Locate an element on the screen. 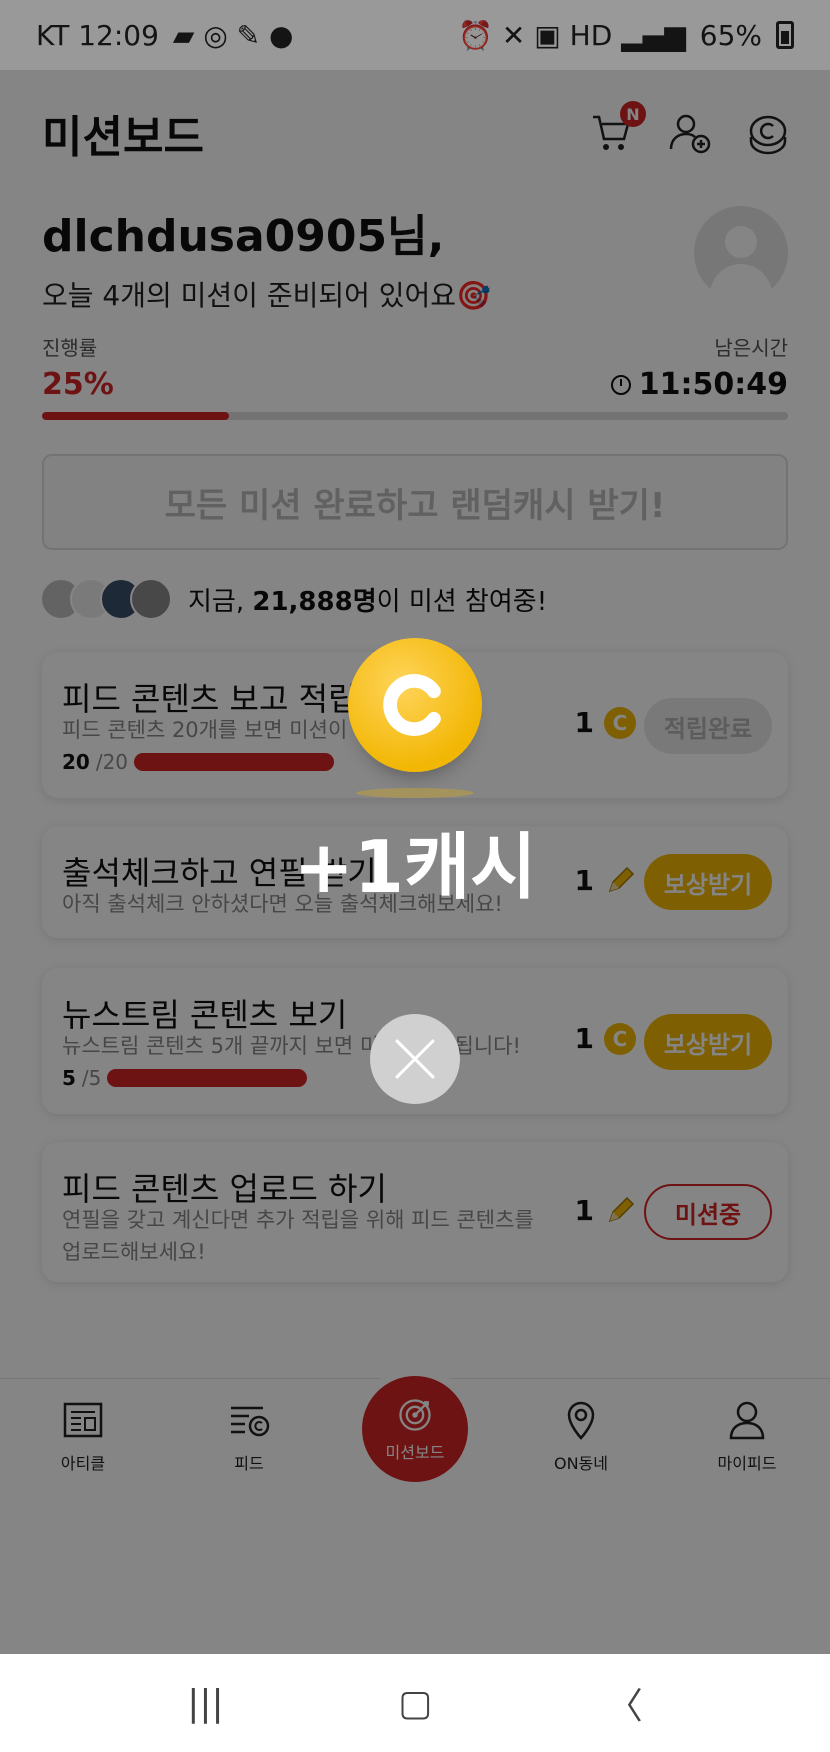  system-nav-bar: ||| ▢ 〈 is located at coordinates (415, 1703).